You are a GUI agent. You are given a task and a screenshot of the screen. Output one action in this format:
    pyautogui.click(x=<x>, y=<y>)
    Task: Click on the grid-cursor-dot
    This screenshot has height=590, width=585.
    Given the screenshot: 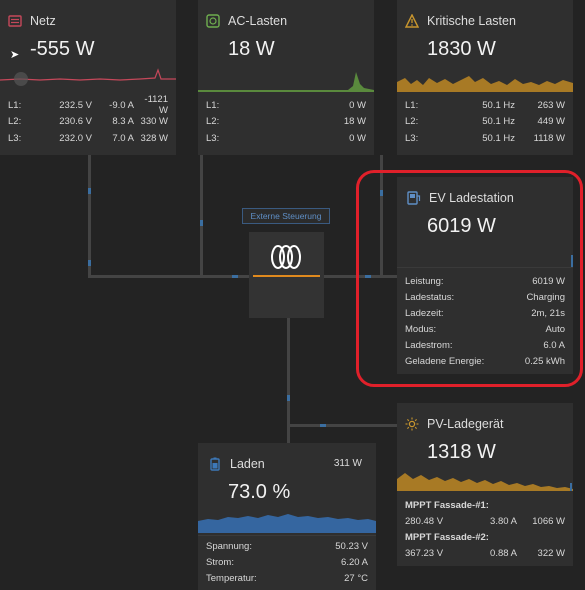 What is the action you would take?
    pyautogui.click(x=21, y=79)
    